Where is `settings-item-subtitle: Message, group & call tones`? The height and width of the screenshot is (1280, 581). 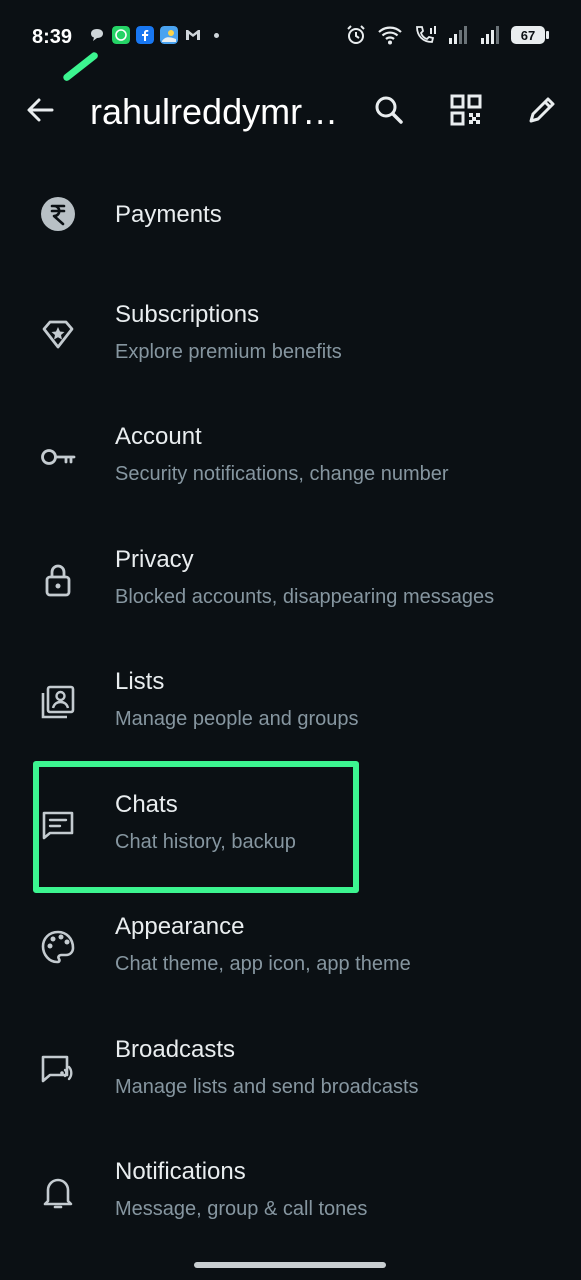
settings-item-subtitle: Message, group & call tones is located at coordinates (241, 1209).